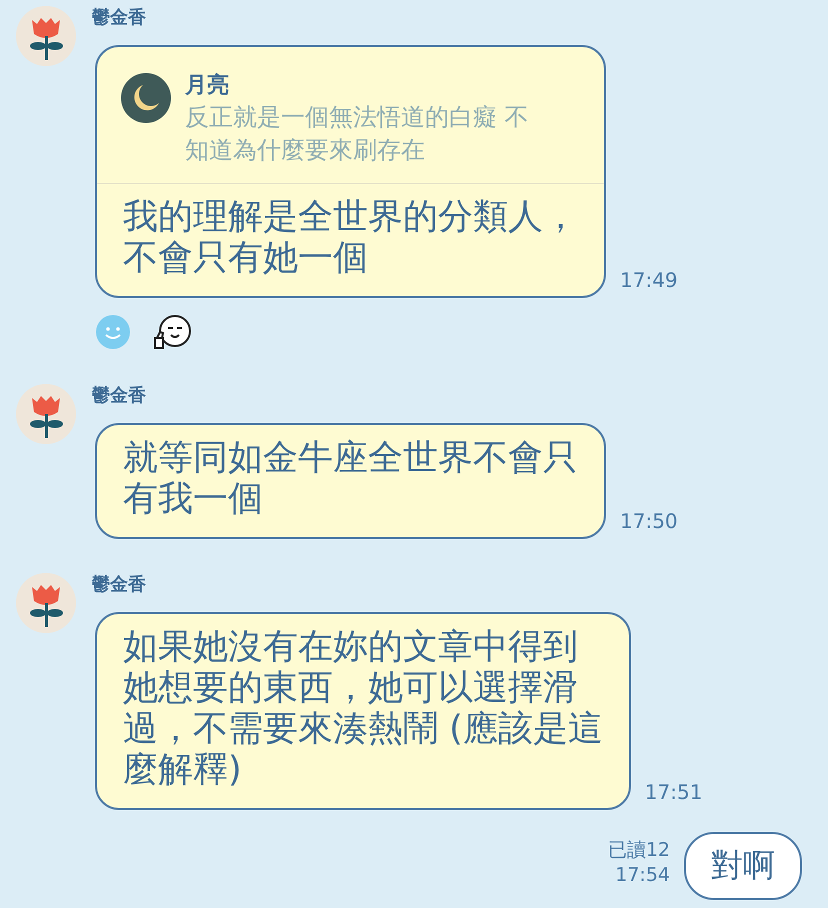 This screenshot has width=828, height=908. I want to click on read-receipt: 已讀12, so click(639, 850).